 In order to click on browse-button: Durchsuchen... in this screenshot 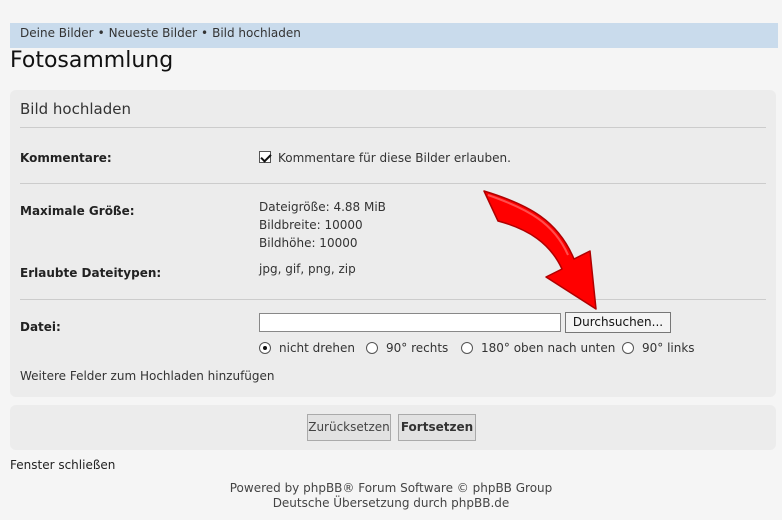, I will do `click(618, 322)`.